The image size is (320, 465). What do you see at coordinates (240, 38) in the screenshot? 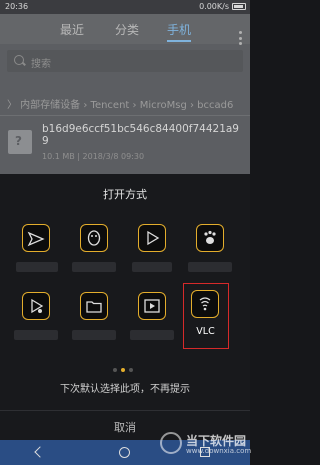
I see `more-icon` at bounding box center [240, 38].